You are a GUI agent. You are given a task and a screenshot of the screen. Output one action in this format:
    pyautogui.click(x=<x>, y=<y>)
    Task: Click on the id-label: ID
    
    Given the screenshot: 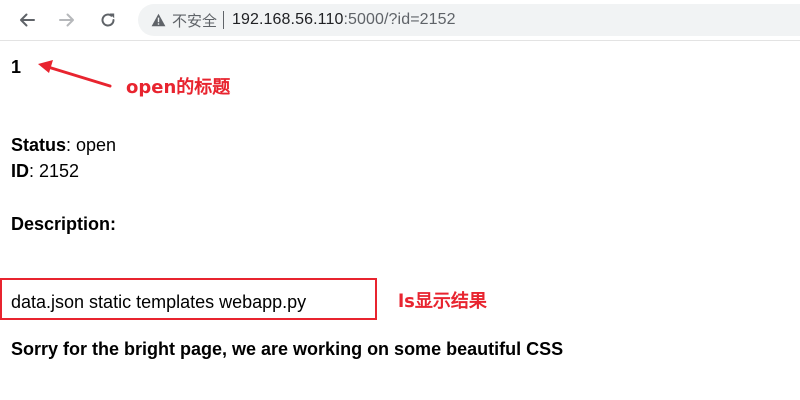 What is the action you would take?
    pyautogui.click(x=20, y=171)
    